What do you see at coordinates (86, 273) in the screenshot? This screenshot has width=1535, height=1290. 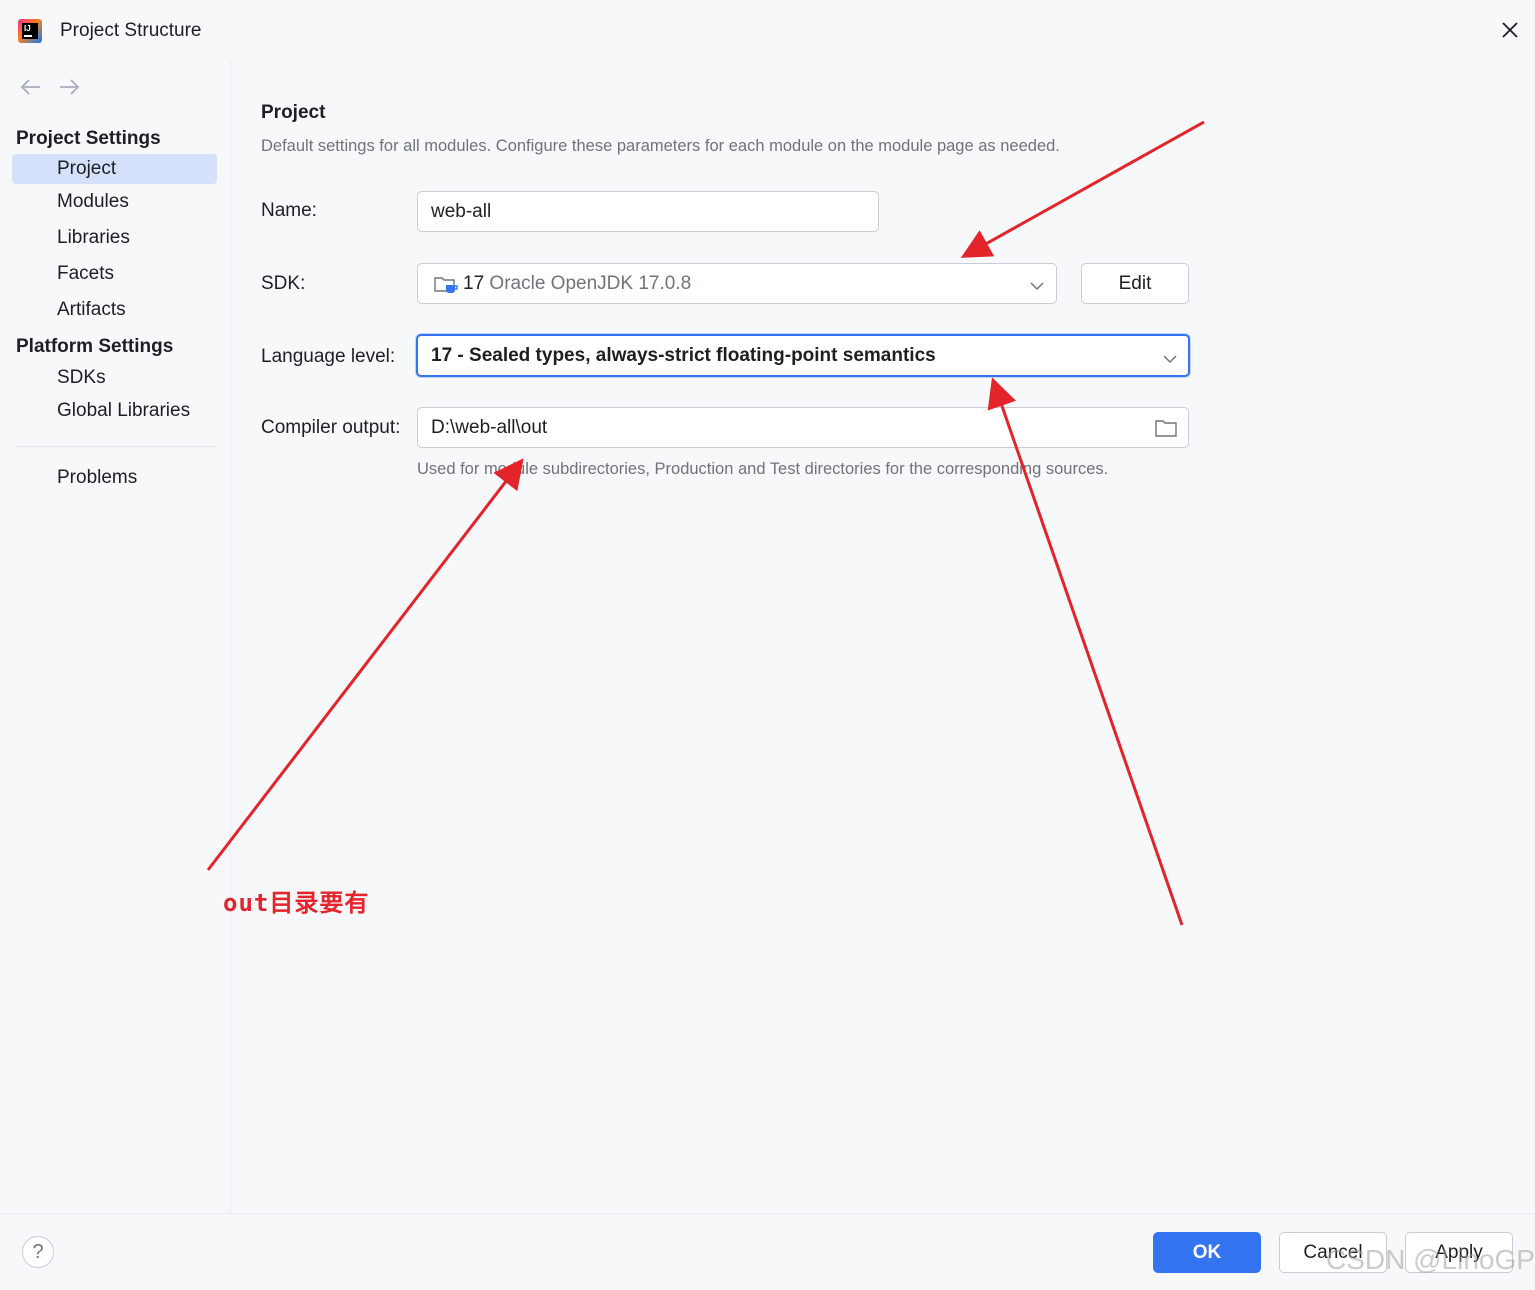 I see `sidebar-item-label: Facets` at bounding box center [86, 273].